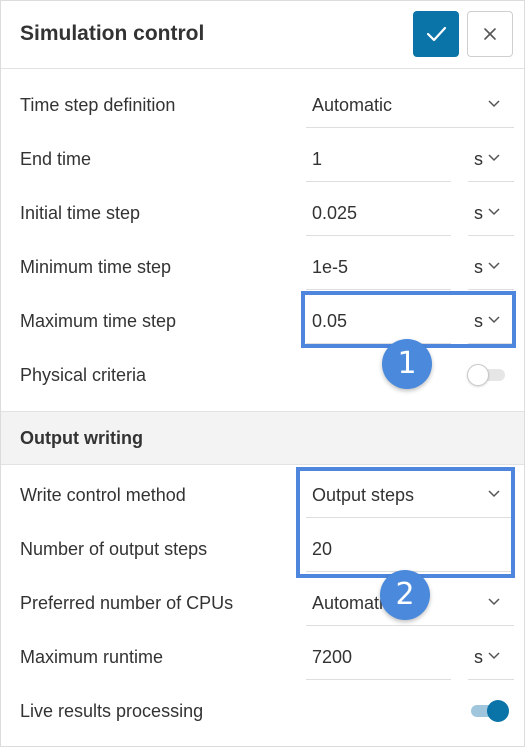 The image size is (525, 747). I want to click on maximum-runtime-label: Maximum runtime, so click(92, 657).